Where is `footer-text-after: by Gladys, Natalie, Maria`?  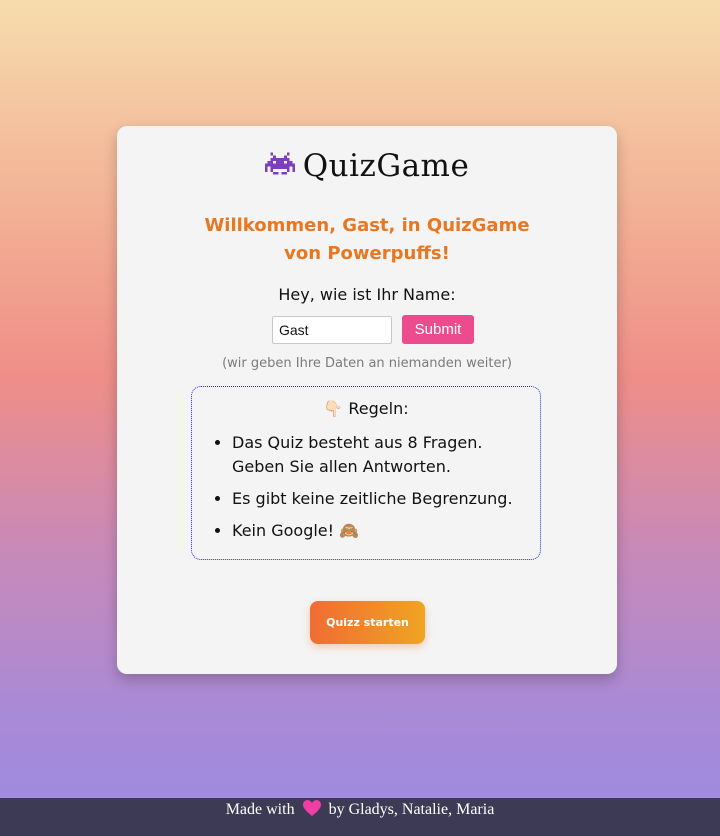 footer-text-after: by Gladys, Natalie, Maria is located at coordinates (411, 809).